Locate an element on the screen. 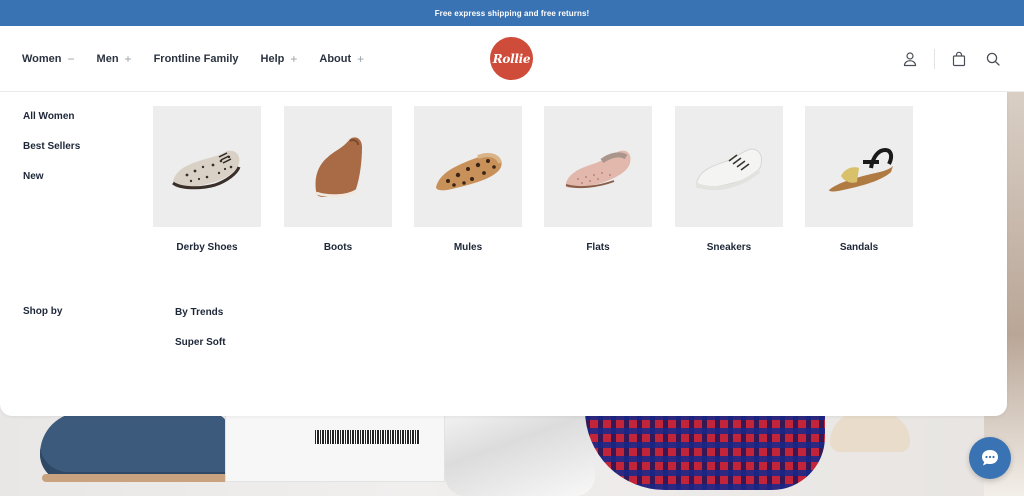  side-links: All Women Best Sellers New is located at coordinates (51, 155).